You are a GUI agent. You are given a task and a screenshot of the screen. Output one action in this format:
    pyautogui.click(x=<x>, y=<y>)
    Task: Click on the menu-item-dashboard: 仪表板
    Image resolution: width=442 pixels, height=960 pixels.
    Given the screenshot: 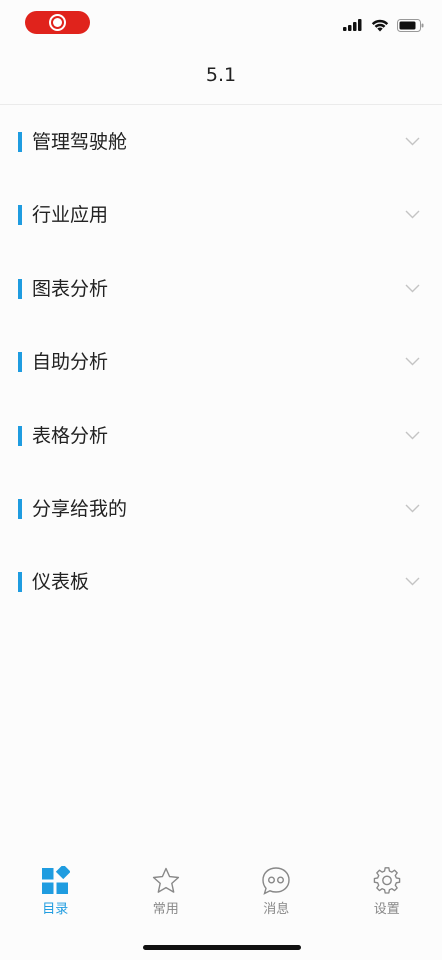 What is the action you would take?
    pyautogui.click(x=221, y=581)
    